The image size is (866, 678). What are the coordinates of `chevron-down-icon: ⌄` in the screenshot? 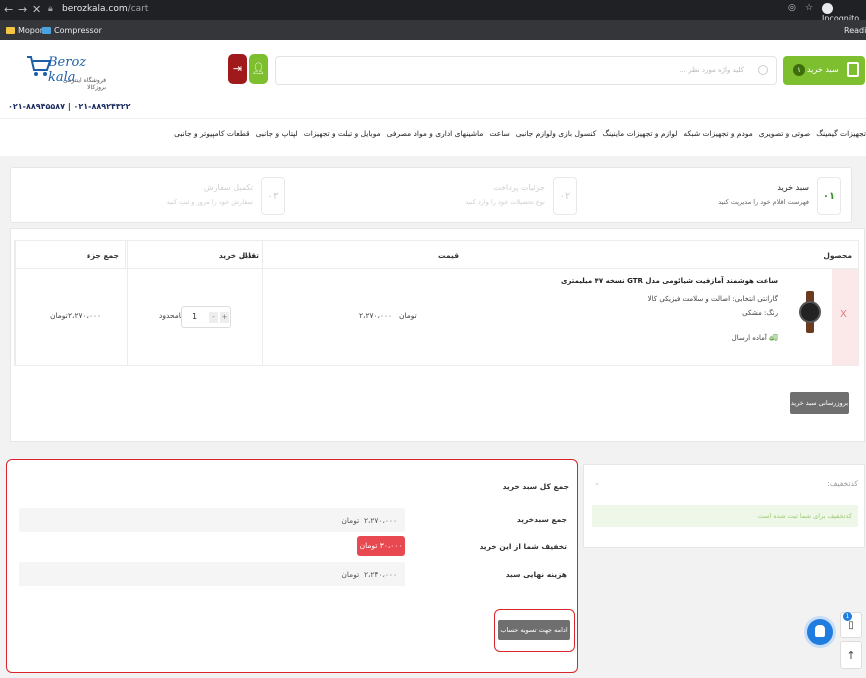 It's located at (597, 483).